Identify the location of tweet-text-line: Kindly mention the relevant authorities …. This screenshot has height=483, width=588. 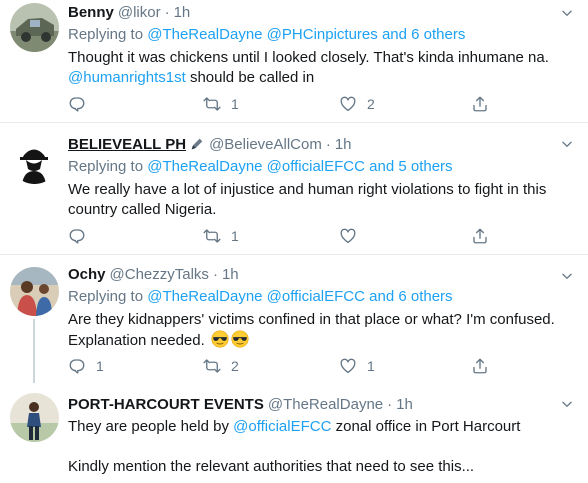
(271, 466).